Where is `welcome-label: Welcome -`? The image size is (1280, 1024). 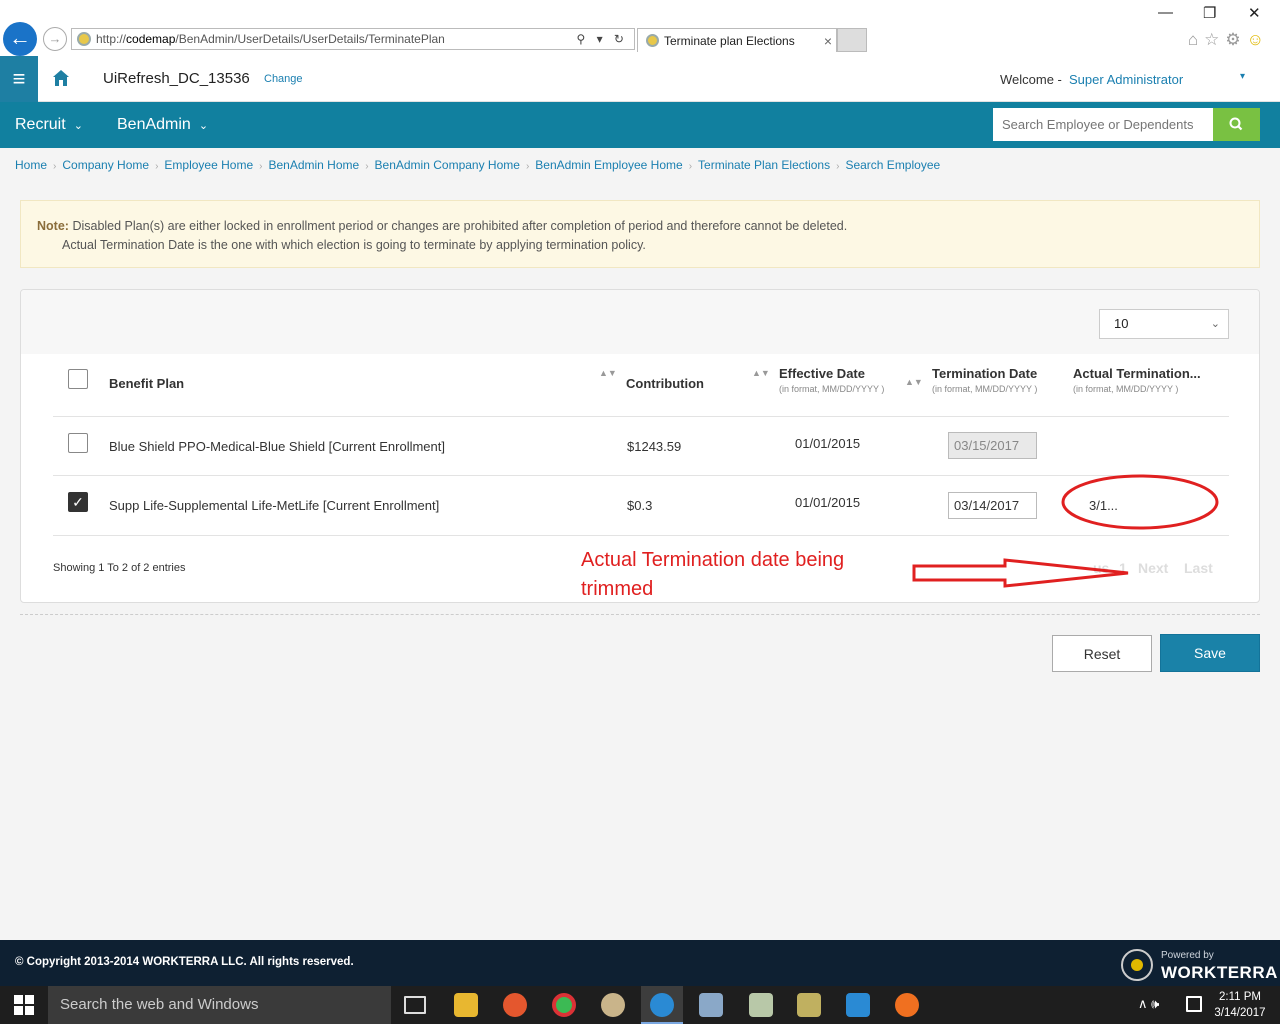 welcome-label: Welcome - is located at coordinates (1031, 79).